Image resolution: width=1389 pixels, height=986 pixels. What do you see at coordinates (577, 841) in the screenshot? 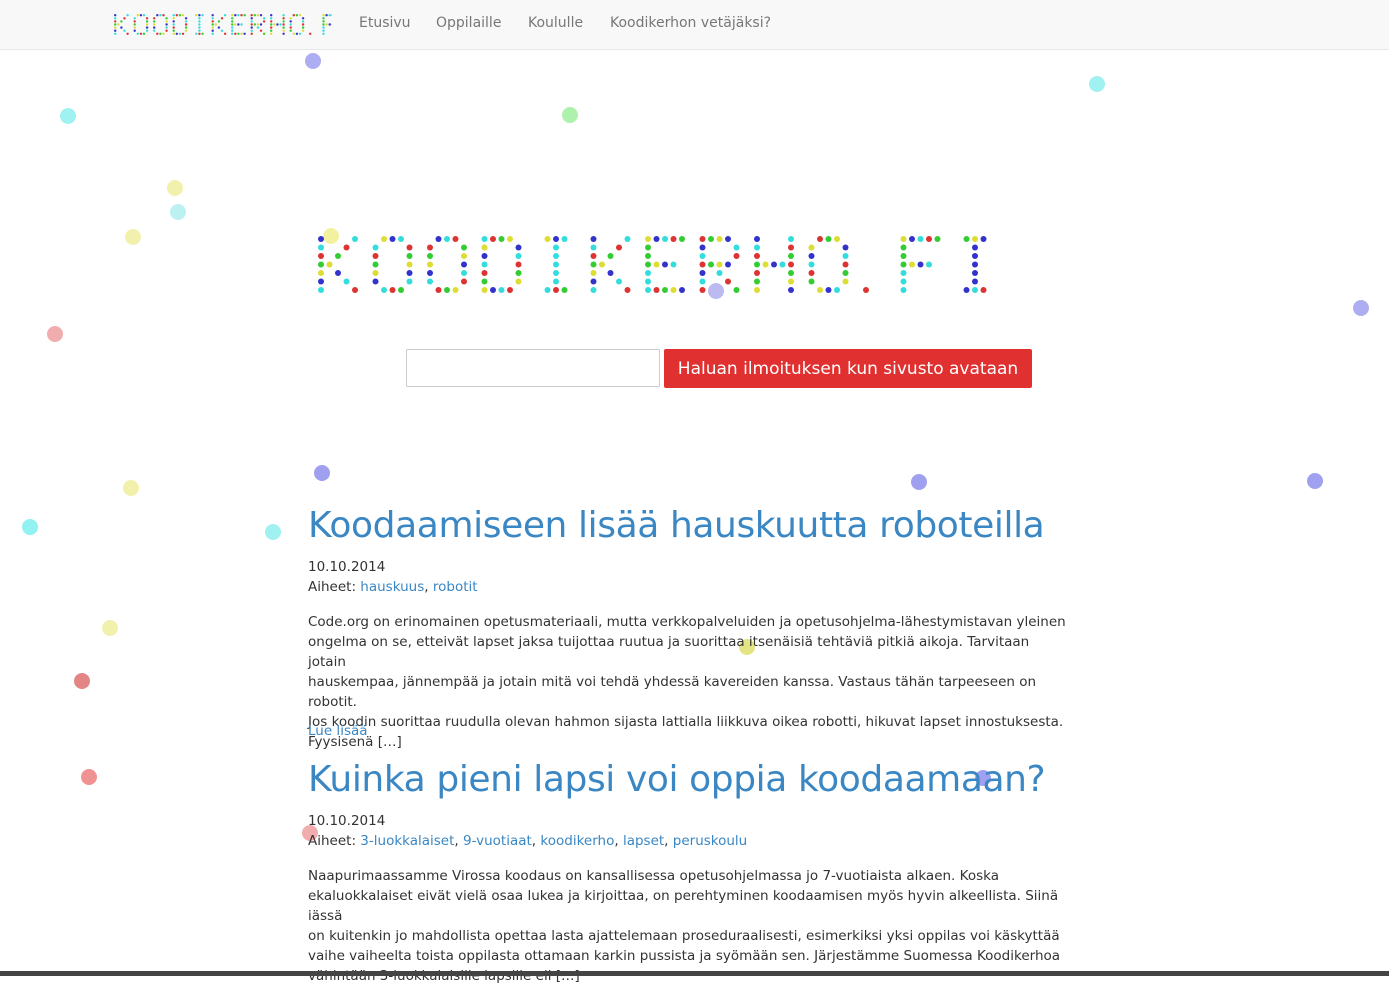
I see `tag-link: koodikerho` at bounding box center [577, 841].